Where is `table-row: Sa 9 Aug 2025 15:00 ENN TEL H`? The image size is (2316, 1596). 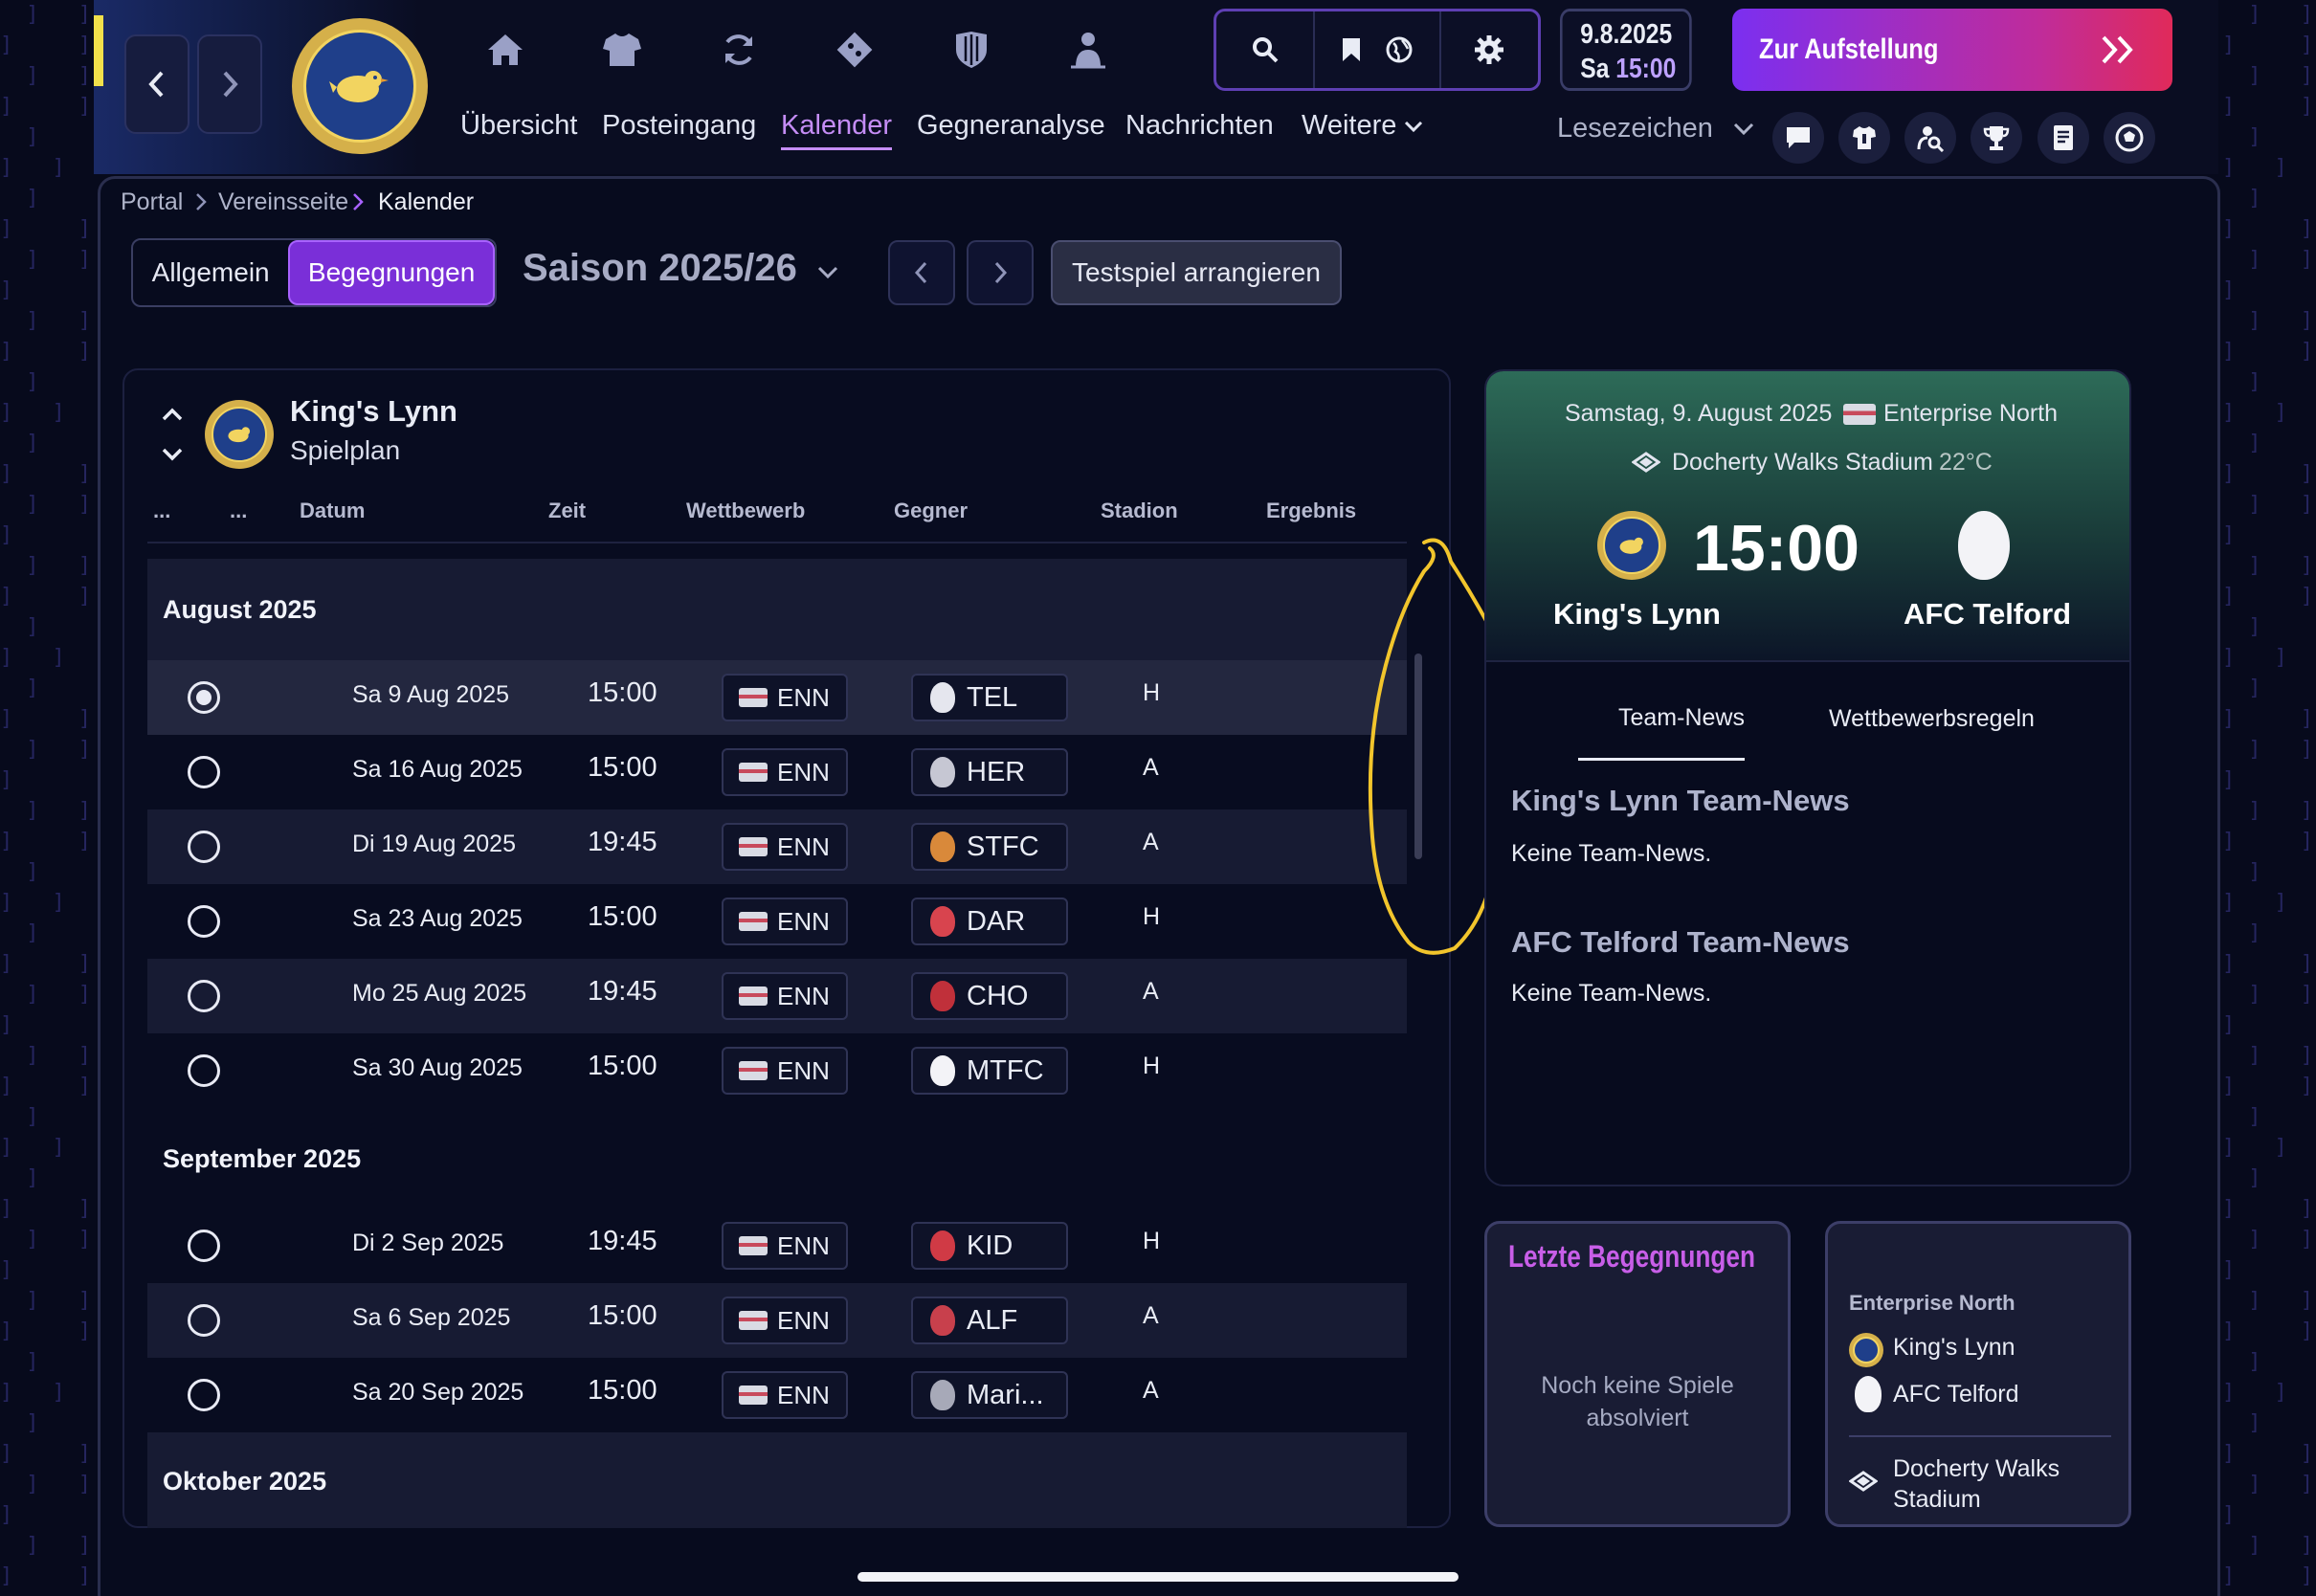
table-row: Sa 9 Aug 2025 15:00 ENN TEL H is located at coordinates (777, 698).